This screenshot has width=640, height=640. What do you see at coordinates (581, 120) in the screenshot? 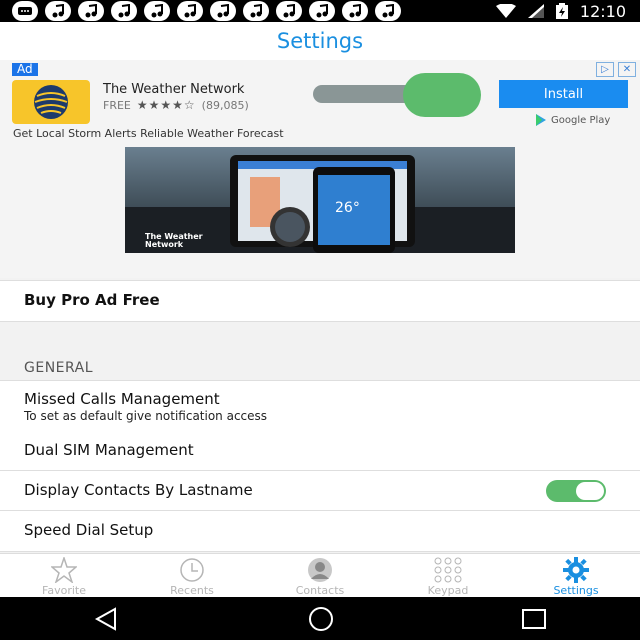
I see `store-label: Google Play` at bounding box center [581, 120].